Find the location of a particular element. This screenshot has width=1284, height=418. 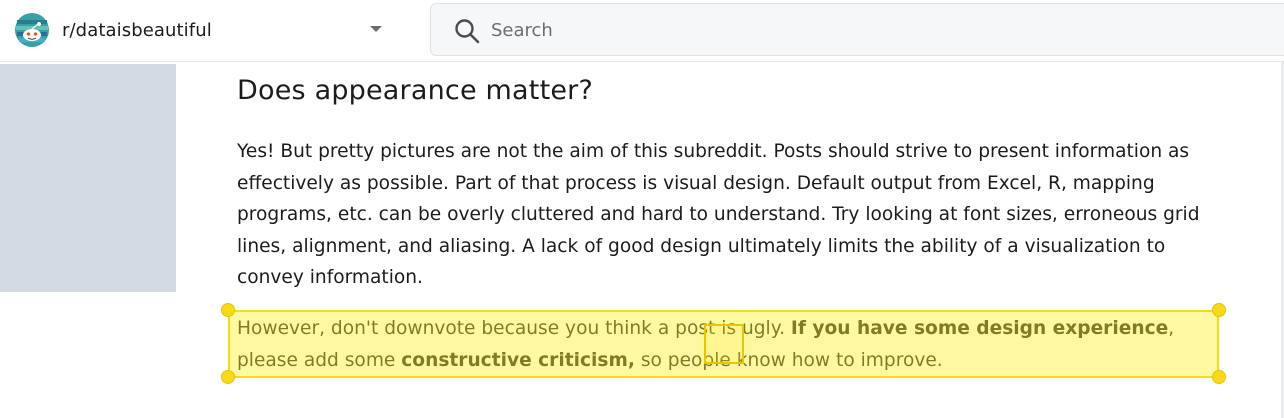

focus-marker is located at coordinates (724, 344).